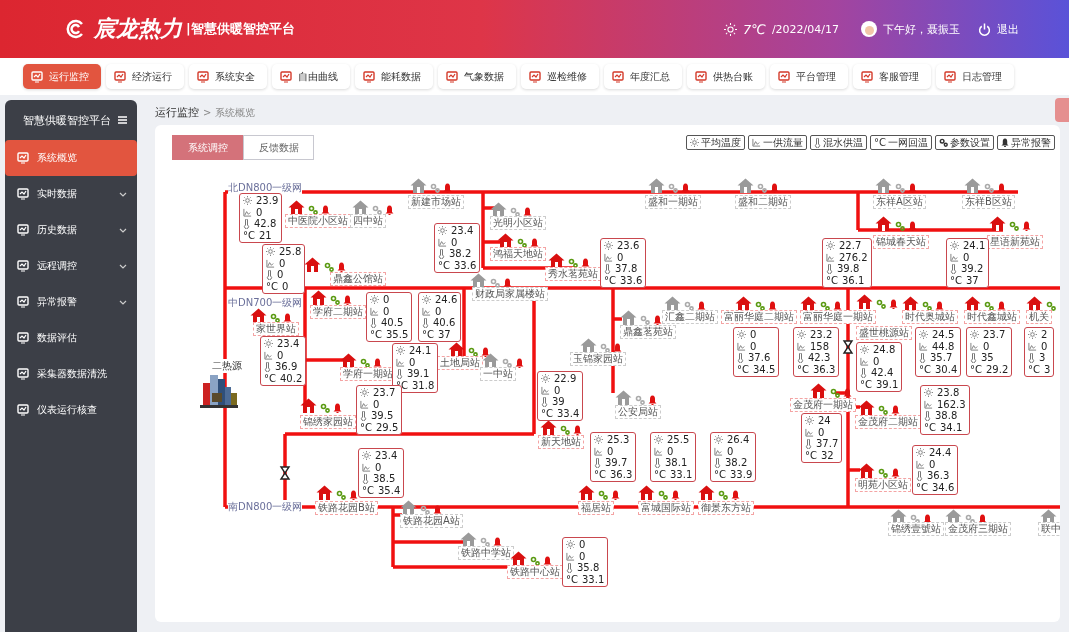 The height and width of the screenshot is (632, 1069). Describe the element at coordinates (648, 332) in the screenshot. I see `station-label: 鼎鑫茗苑站` at that location.